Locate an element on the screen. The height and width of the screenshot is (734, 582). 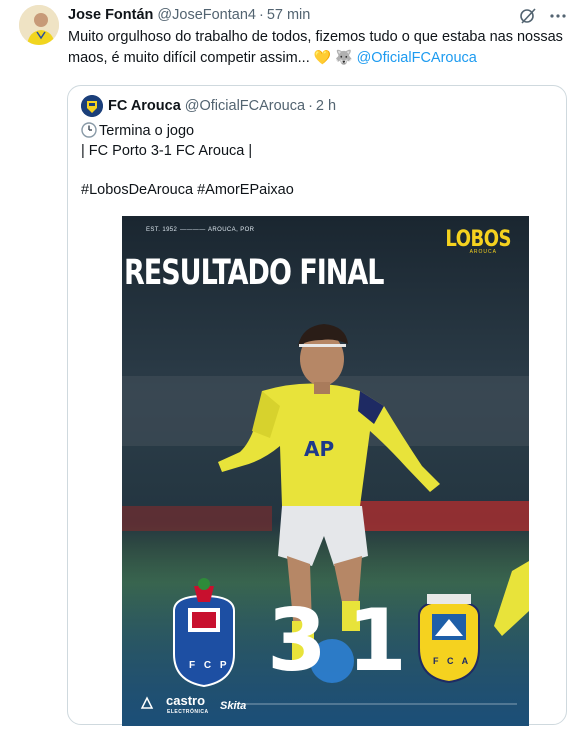
quote-hashtags: #LobosDeArouca #AmorEPaixao is located at coordinates (187, 190).